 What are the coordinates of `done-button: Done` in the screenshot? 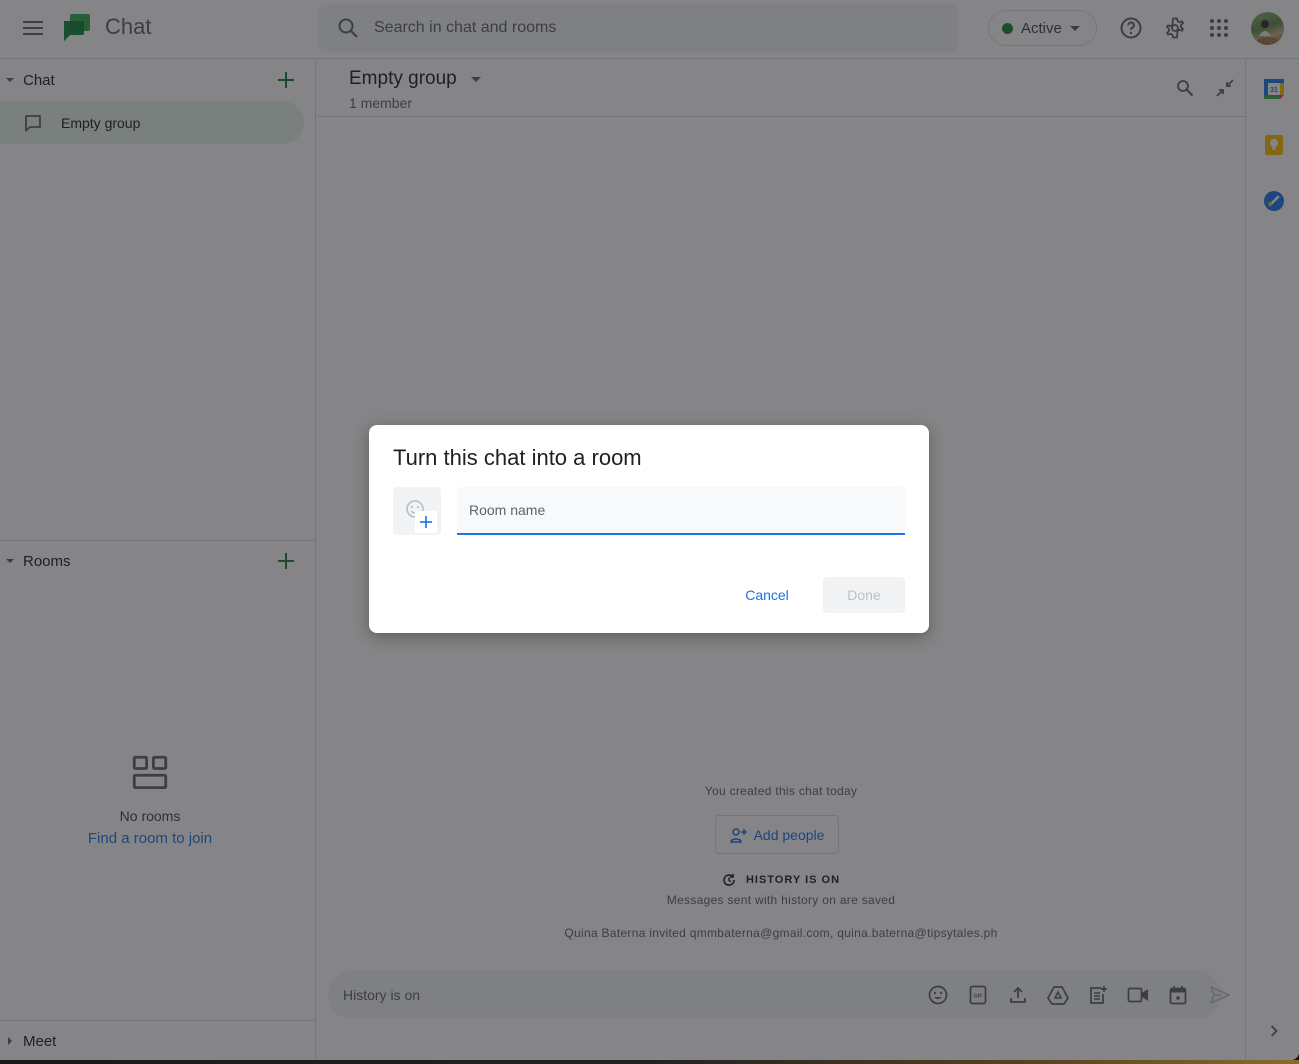 It's located at (864, 595).